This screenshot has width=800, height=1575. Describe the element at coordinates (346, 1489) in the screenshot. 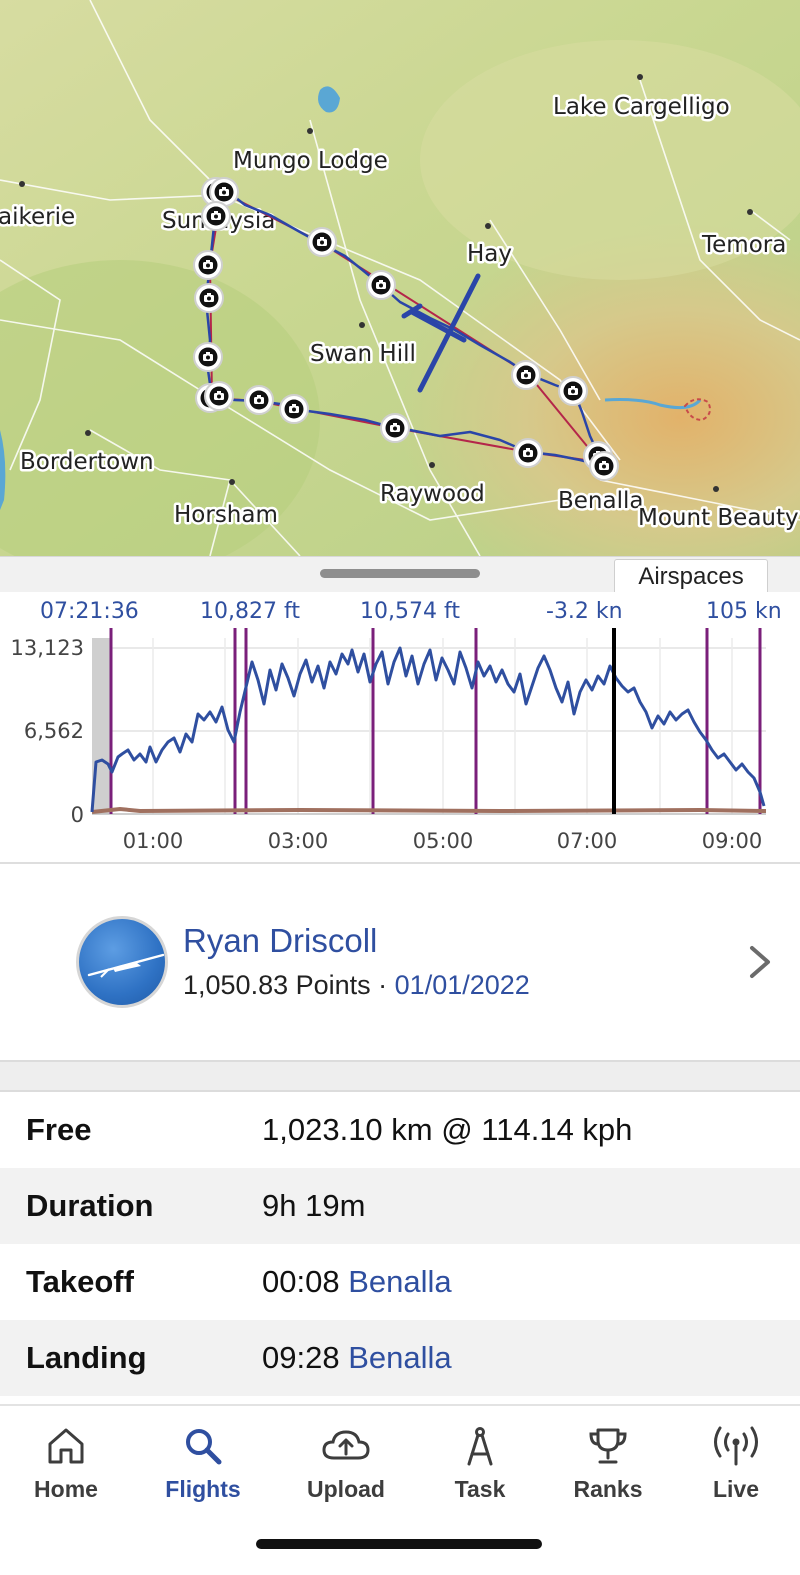

I see `tab-upload-label: Upload` at that location.